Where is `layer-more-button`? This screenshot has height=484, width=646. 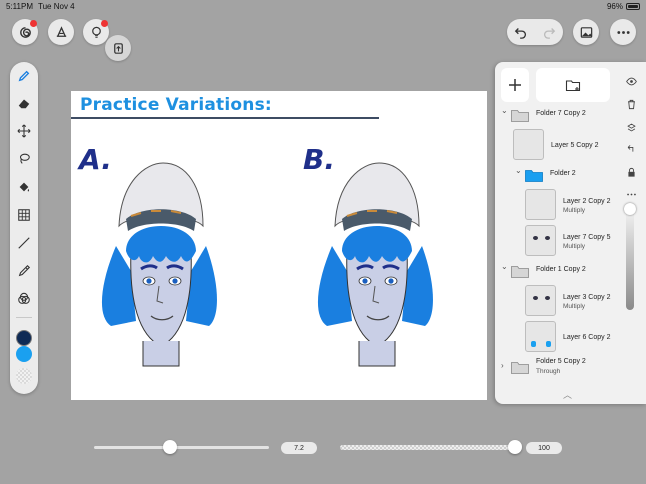
layer-more-button is located at coordinates (631, 194).